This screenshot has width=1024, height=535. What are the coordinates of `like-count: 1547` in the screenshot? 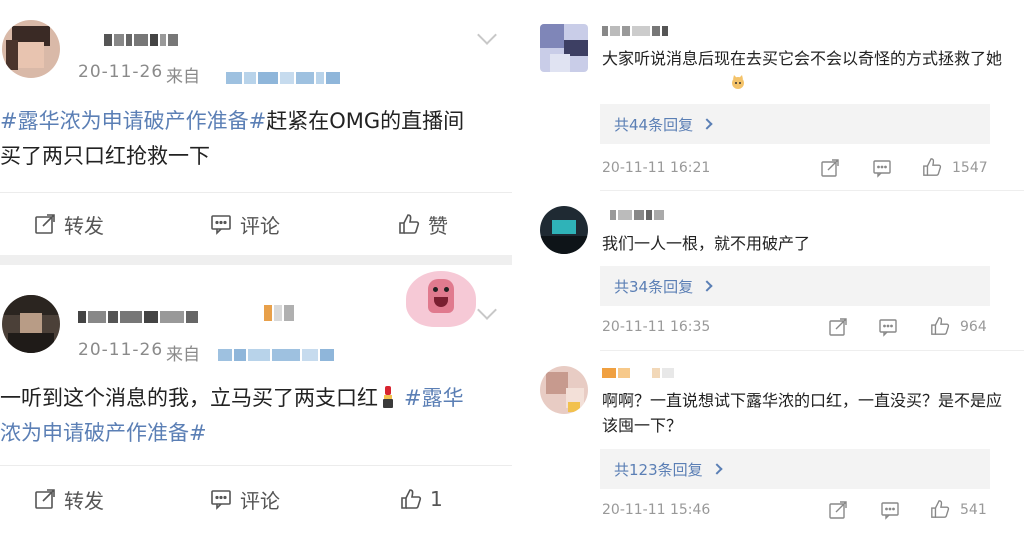 It's located at (970, 168).